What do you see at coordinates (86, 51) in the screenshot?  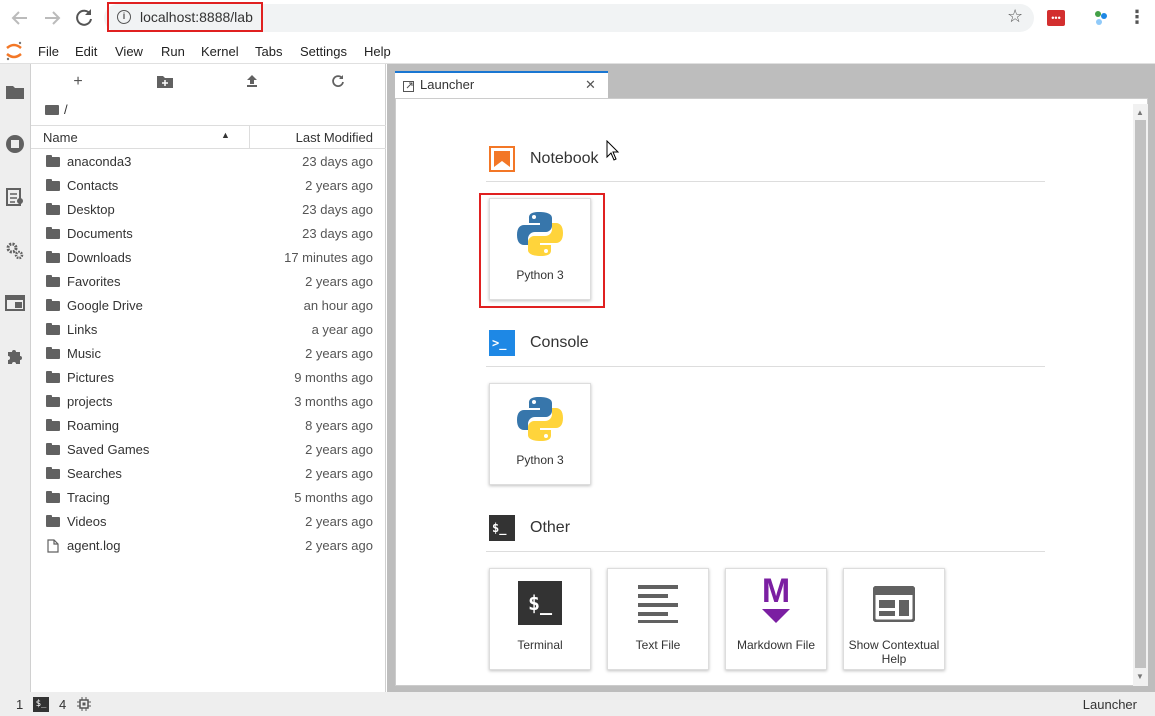 I see `menu-edit: Edit` at bounding box center [86, 51].